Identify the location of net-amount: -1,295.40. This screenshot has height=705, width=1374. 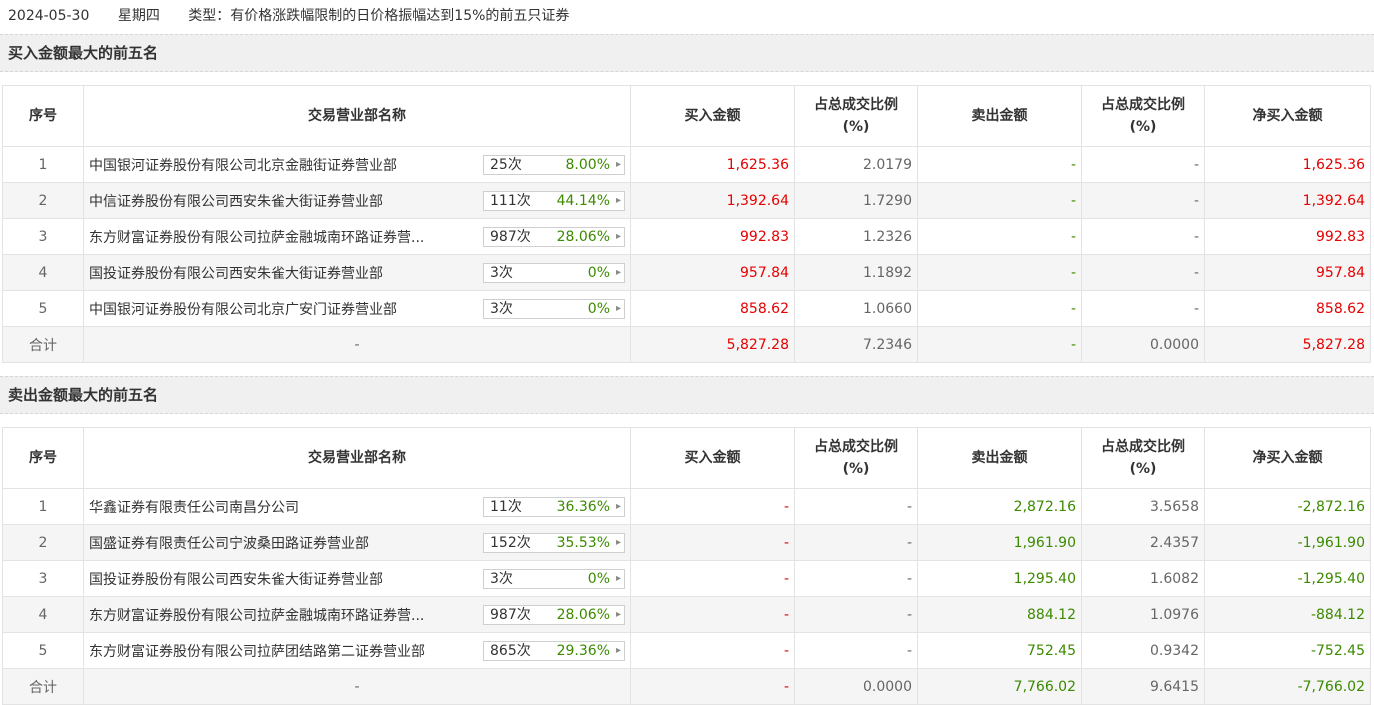
(1287, 578).